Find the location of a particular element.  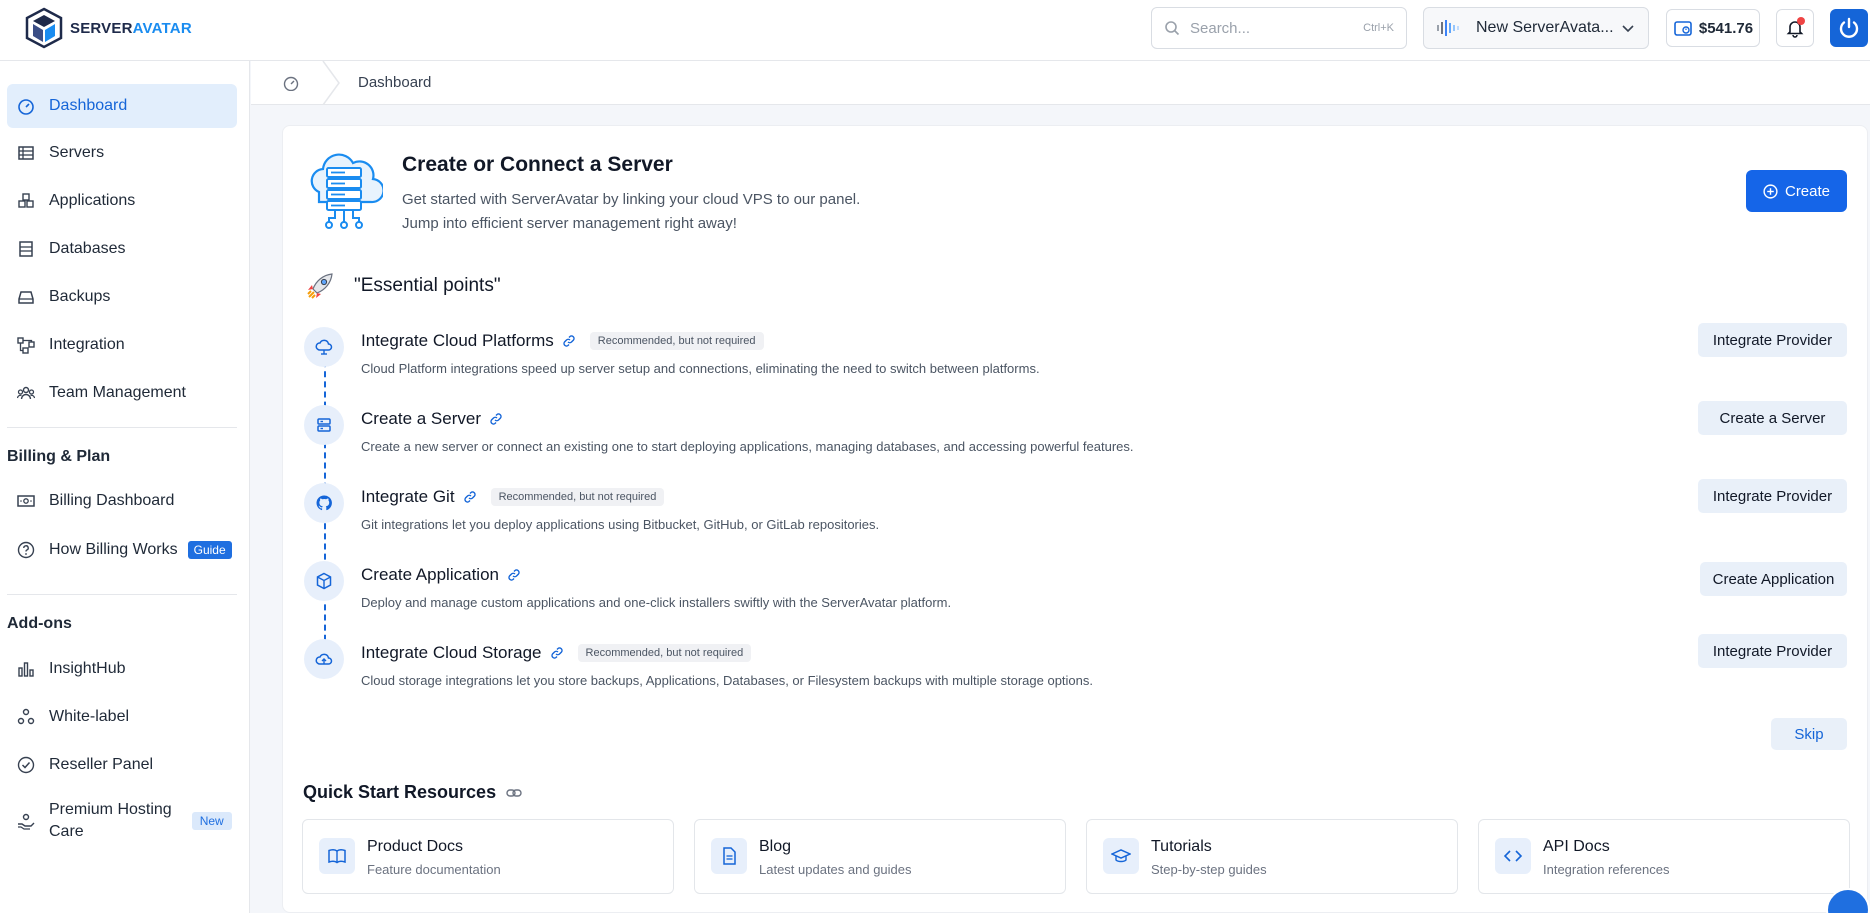

step-cloud-icon-wrap is located at coordinates (324, 347).